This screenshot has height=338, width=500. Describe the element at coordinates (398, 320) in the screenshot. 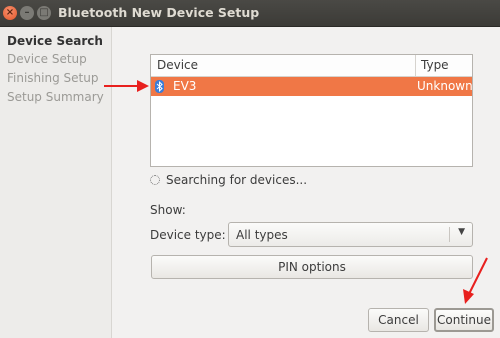

I see `cancel-button: Cancel` at that location.